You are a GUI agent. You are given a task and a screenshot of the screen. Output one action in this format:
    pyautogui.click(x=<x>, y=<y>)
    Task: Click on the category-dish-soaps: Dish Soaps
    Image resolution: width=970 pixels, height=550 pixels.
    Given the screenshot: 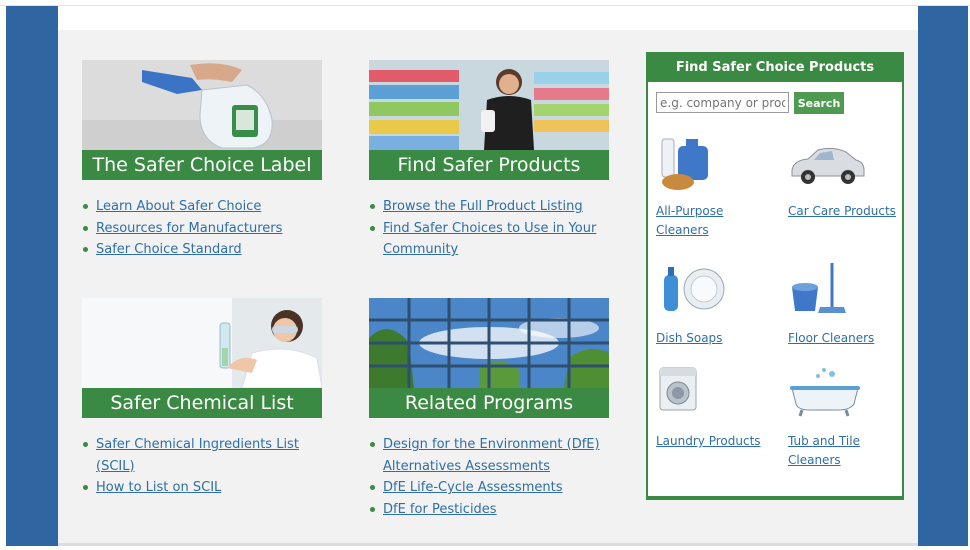 What is the action you would take?
    pyautogui.click(x=711, y=304)
    